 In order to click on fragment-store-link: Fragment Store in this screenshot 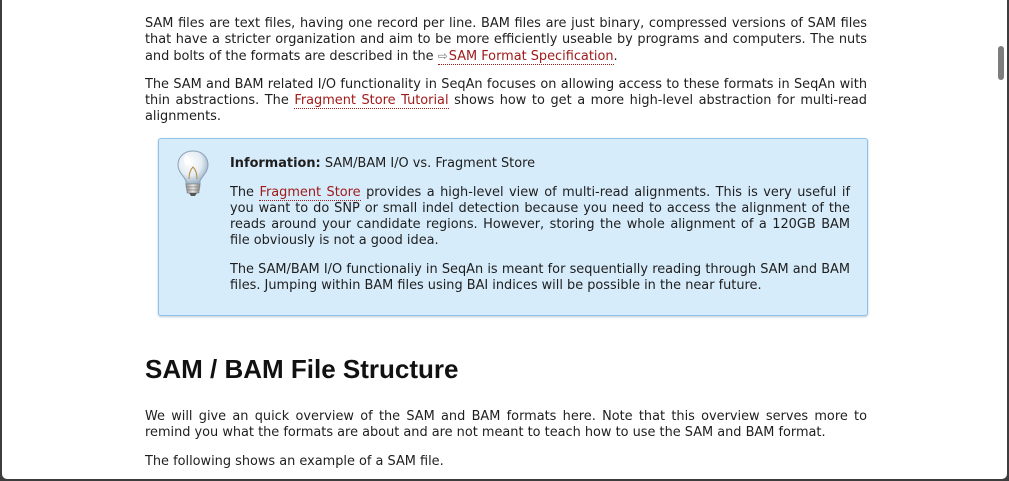, I will do `click(310, 193)`.